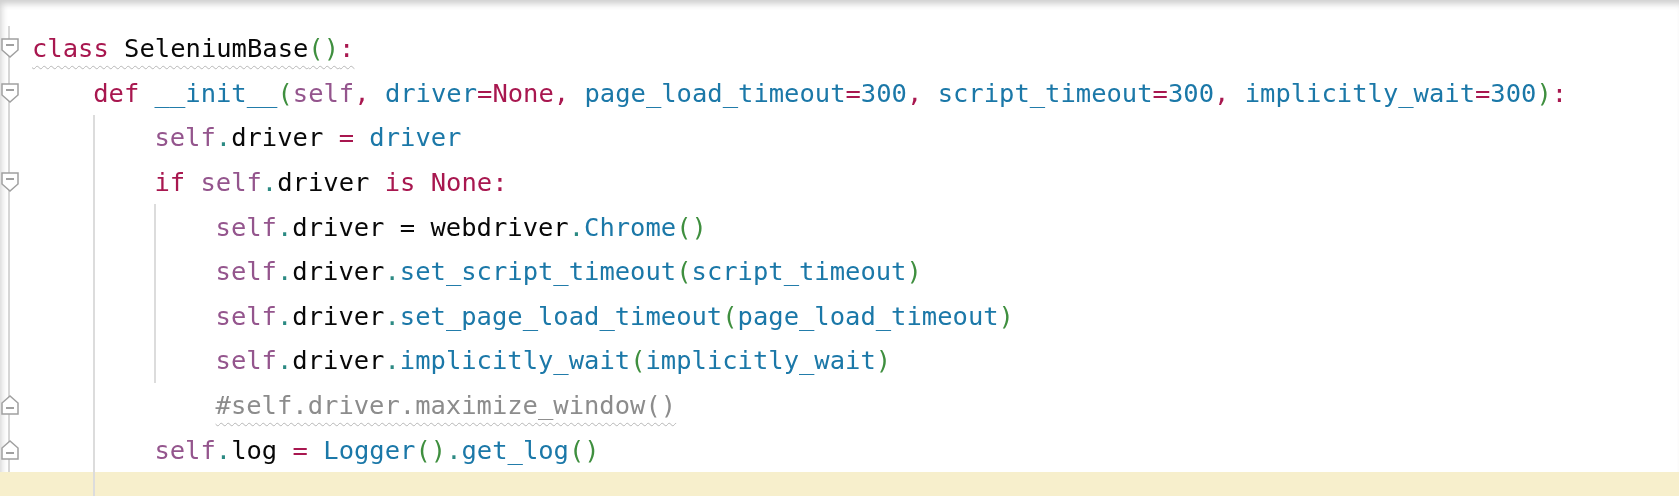 The width and height of the screenshot is (1679, 496). I want to click on code-line: self.driver.set_script_timeout(script_timeout), so click(568, 272).